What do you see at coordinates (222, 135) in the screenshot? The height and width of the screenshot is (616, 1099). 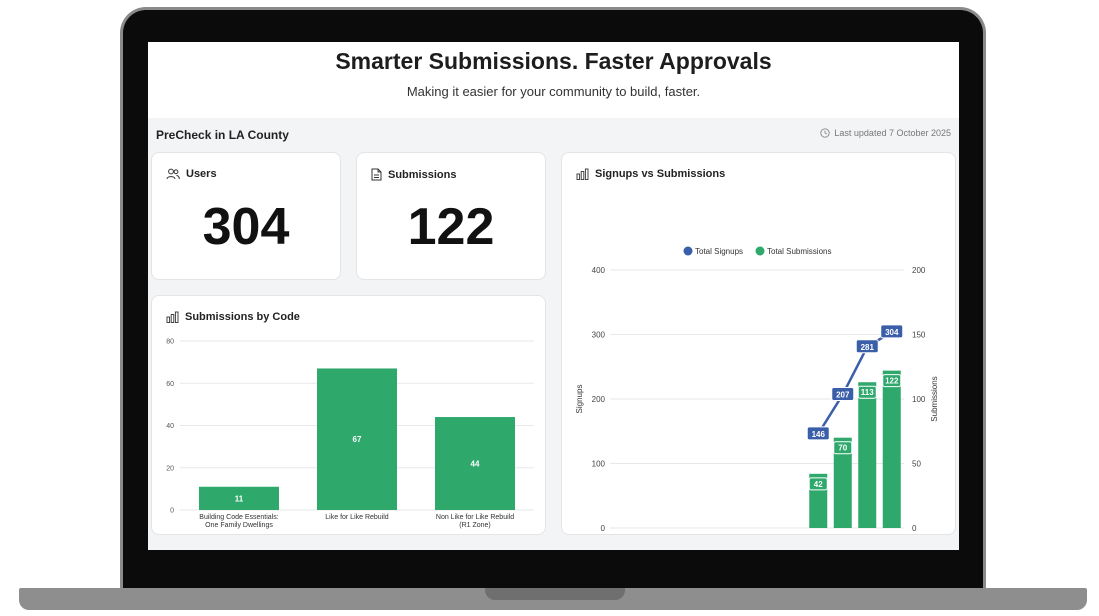 I see `section-title: PreCheck in LA County` at bounding box center [222, 135].